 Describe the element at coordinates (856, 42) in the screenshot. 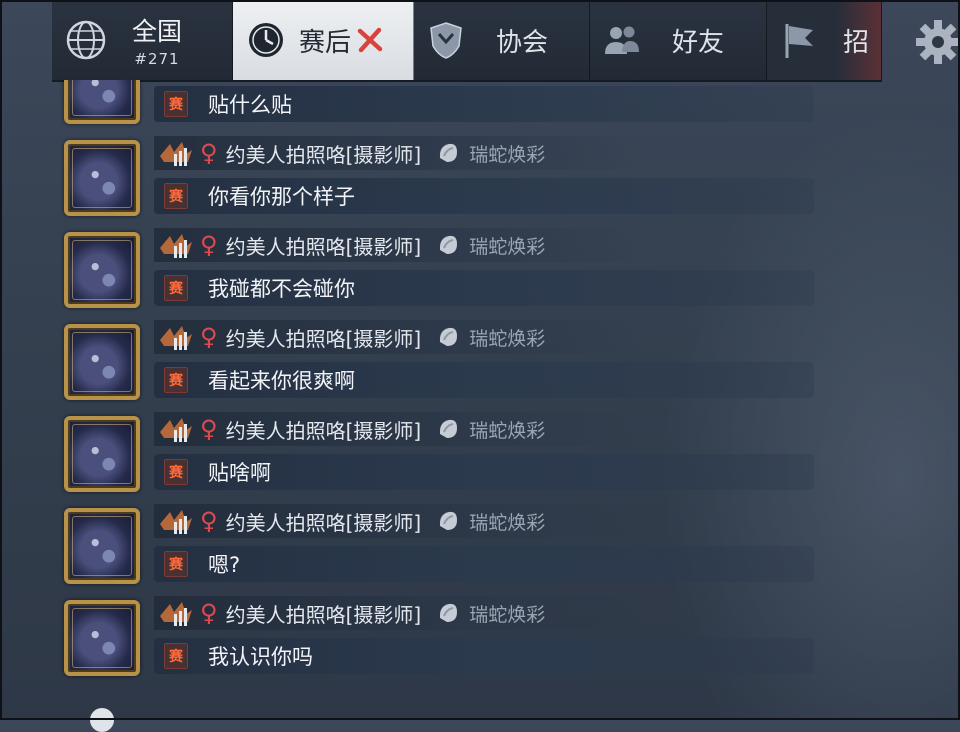

I see `tab-recruit-label: 招` at that location.